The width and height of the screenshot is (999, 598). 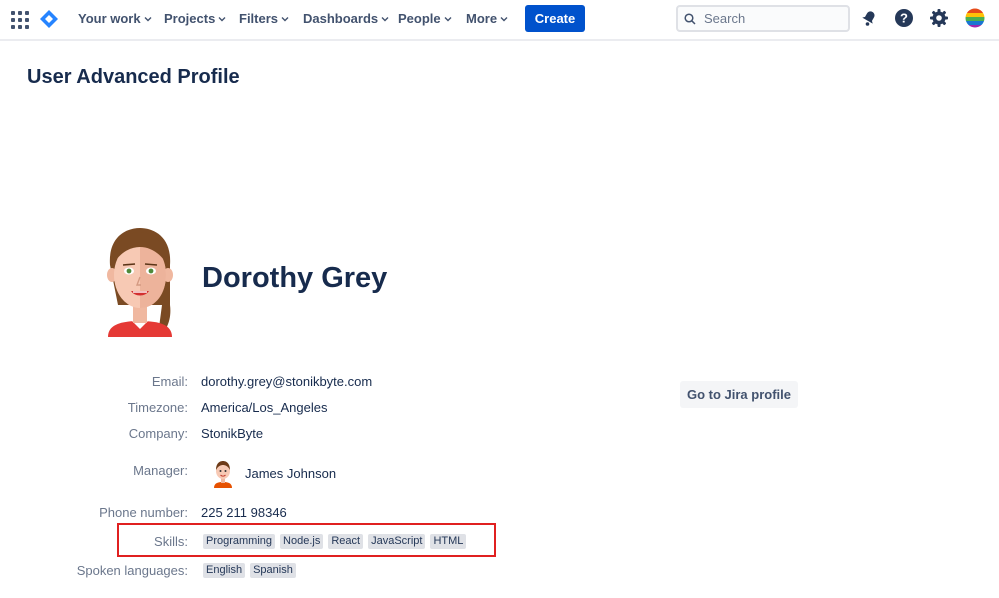 What do you see at coordinates (224, 570) in the screenshot?
I see `language-tag: English` at bounding box center [224, 570].